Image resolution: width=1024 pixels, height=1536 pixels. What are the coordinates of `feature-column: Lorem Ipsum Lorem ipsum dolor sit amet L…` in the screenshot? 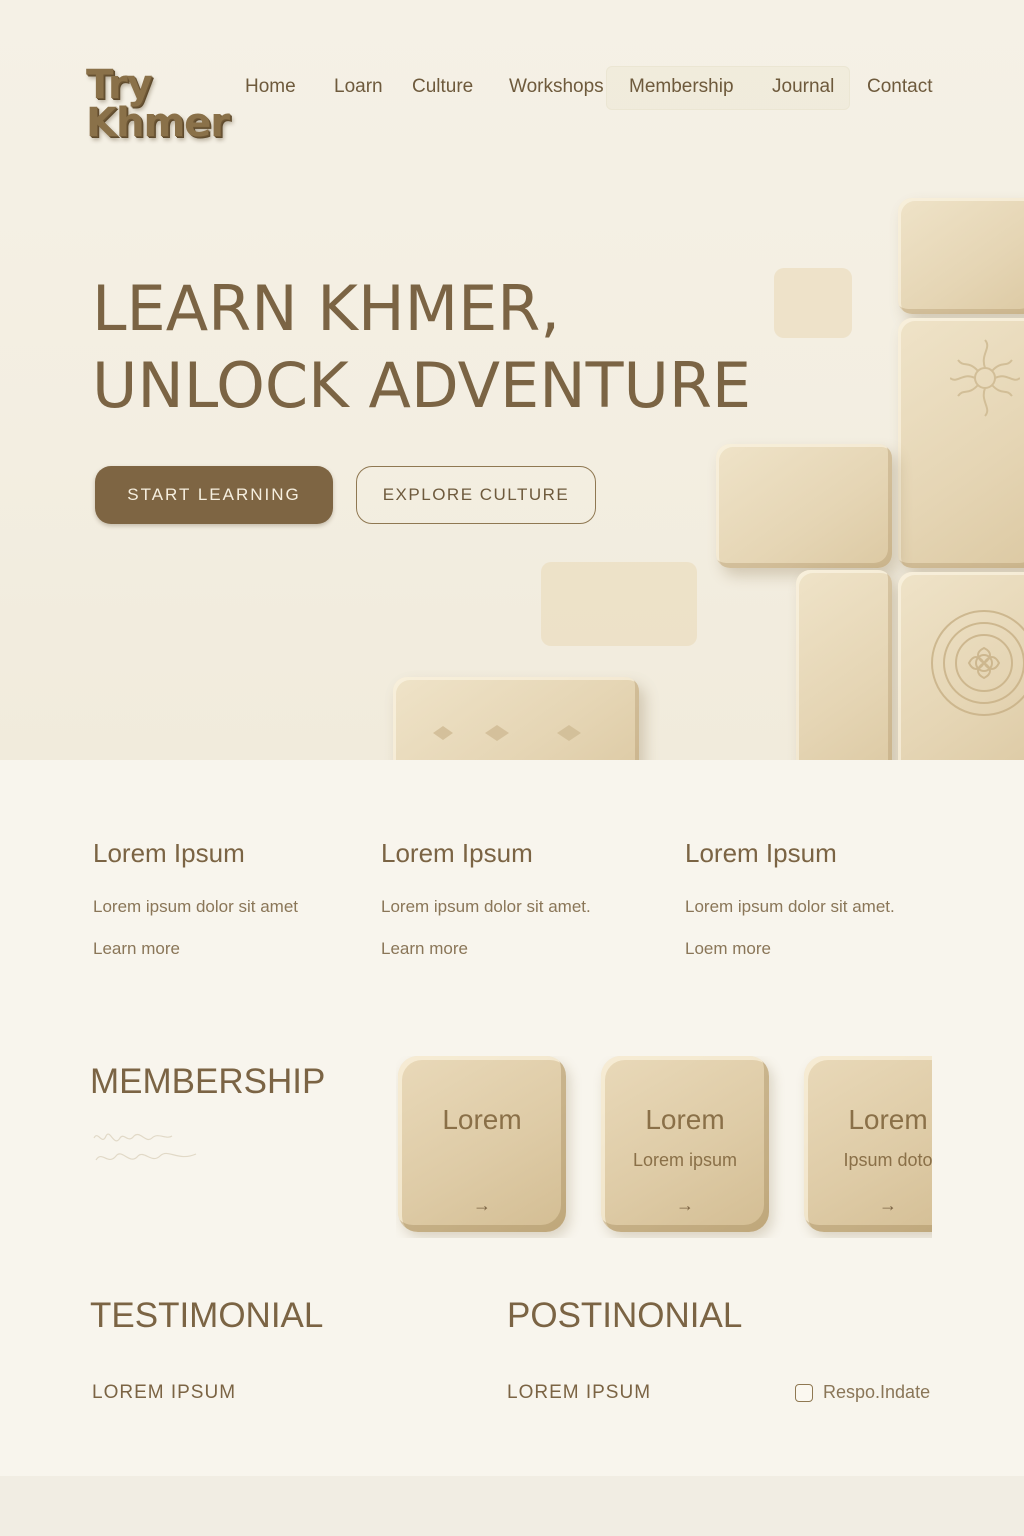 It's located at (228, 898).